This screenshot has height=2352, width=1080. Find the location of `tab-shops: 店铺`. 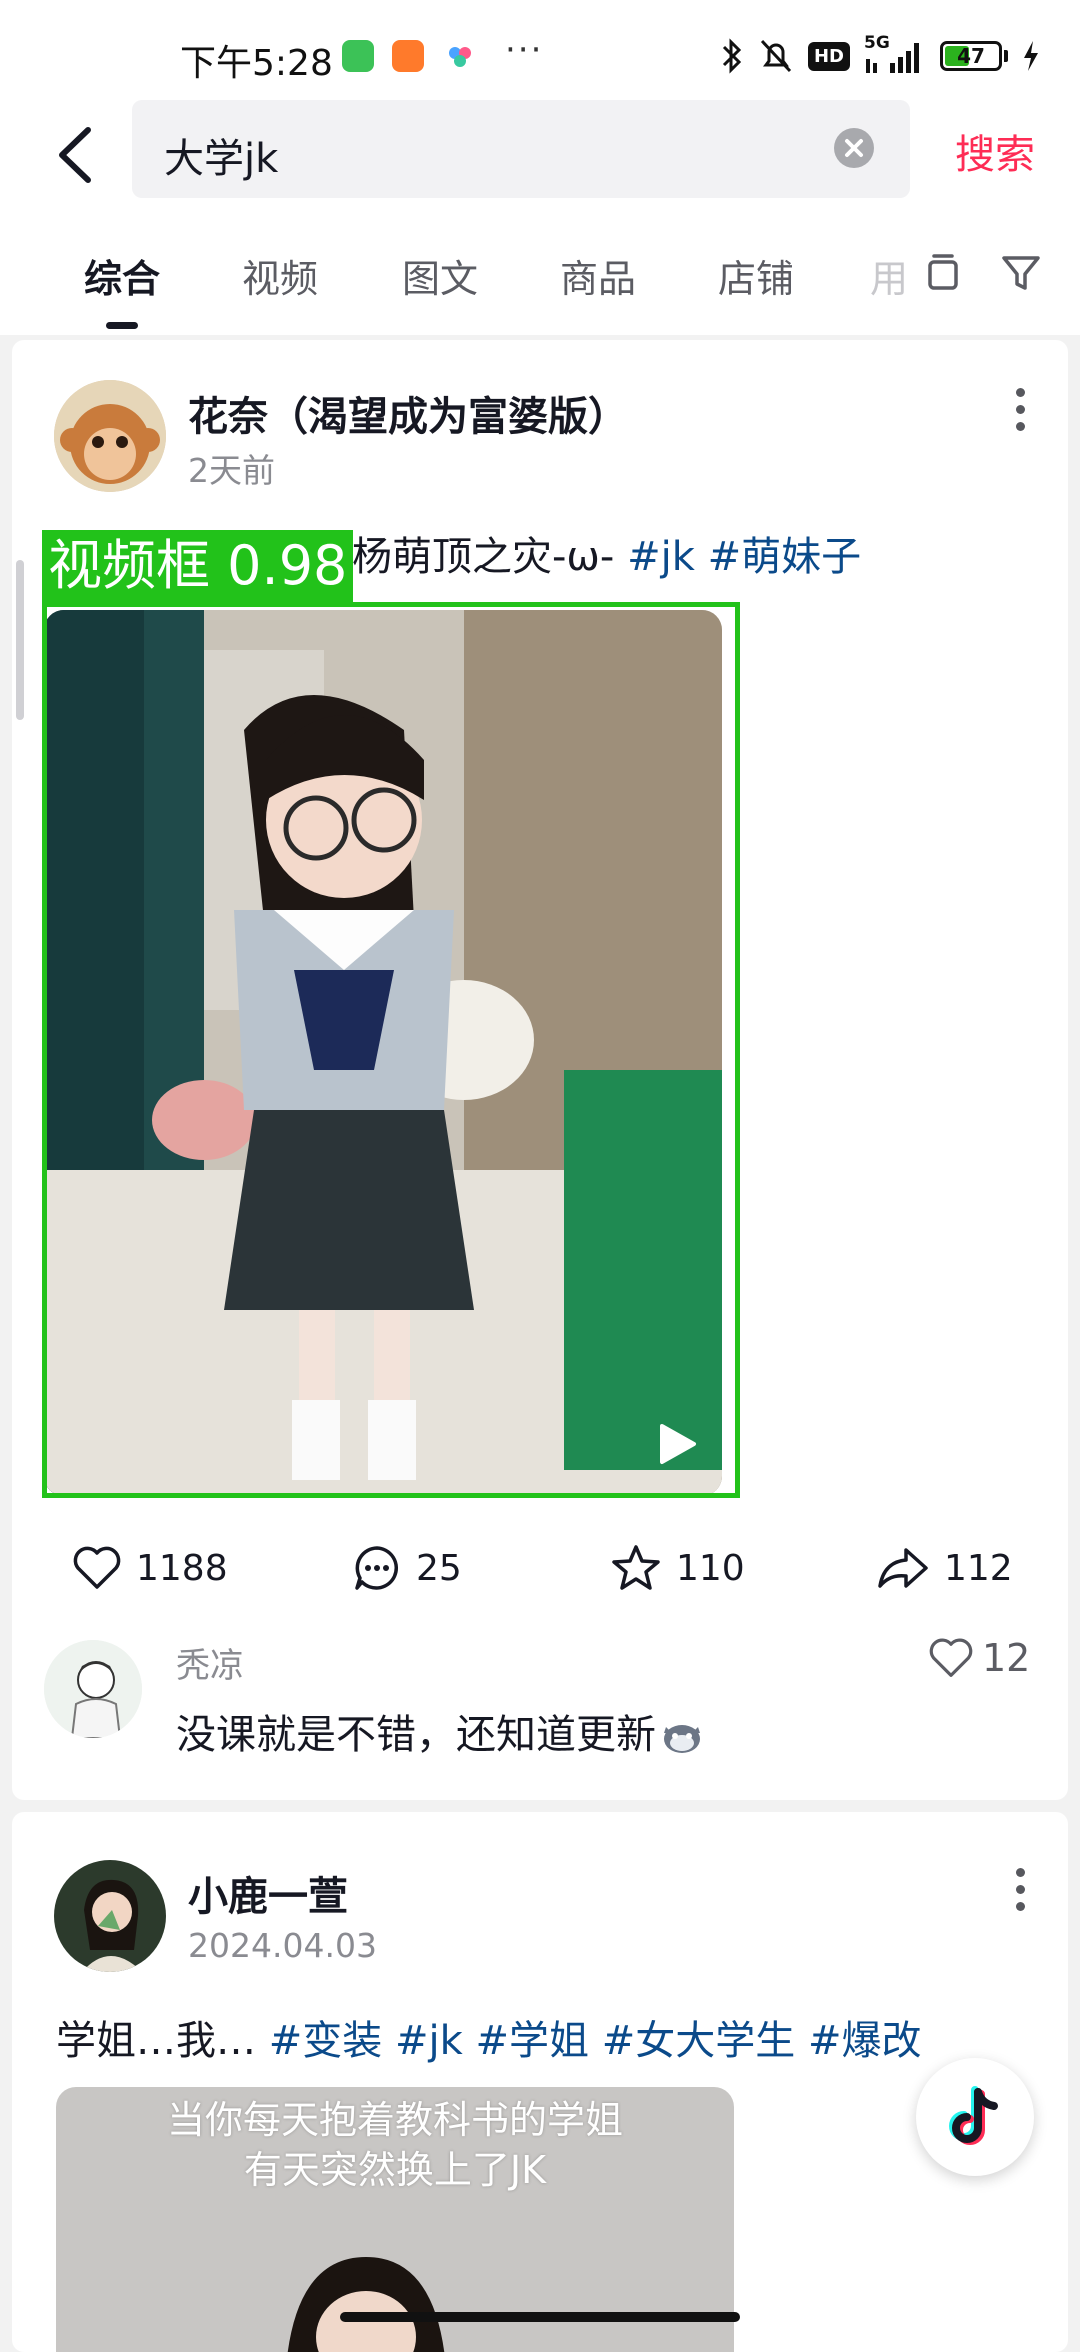

tab-shops: 店铺 is located at coordinates (756, 275).